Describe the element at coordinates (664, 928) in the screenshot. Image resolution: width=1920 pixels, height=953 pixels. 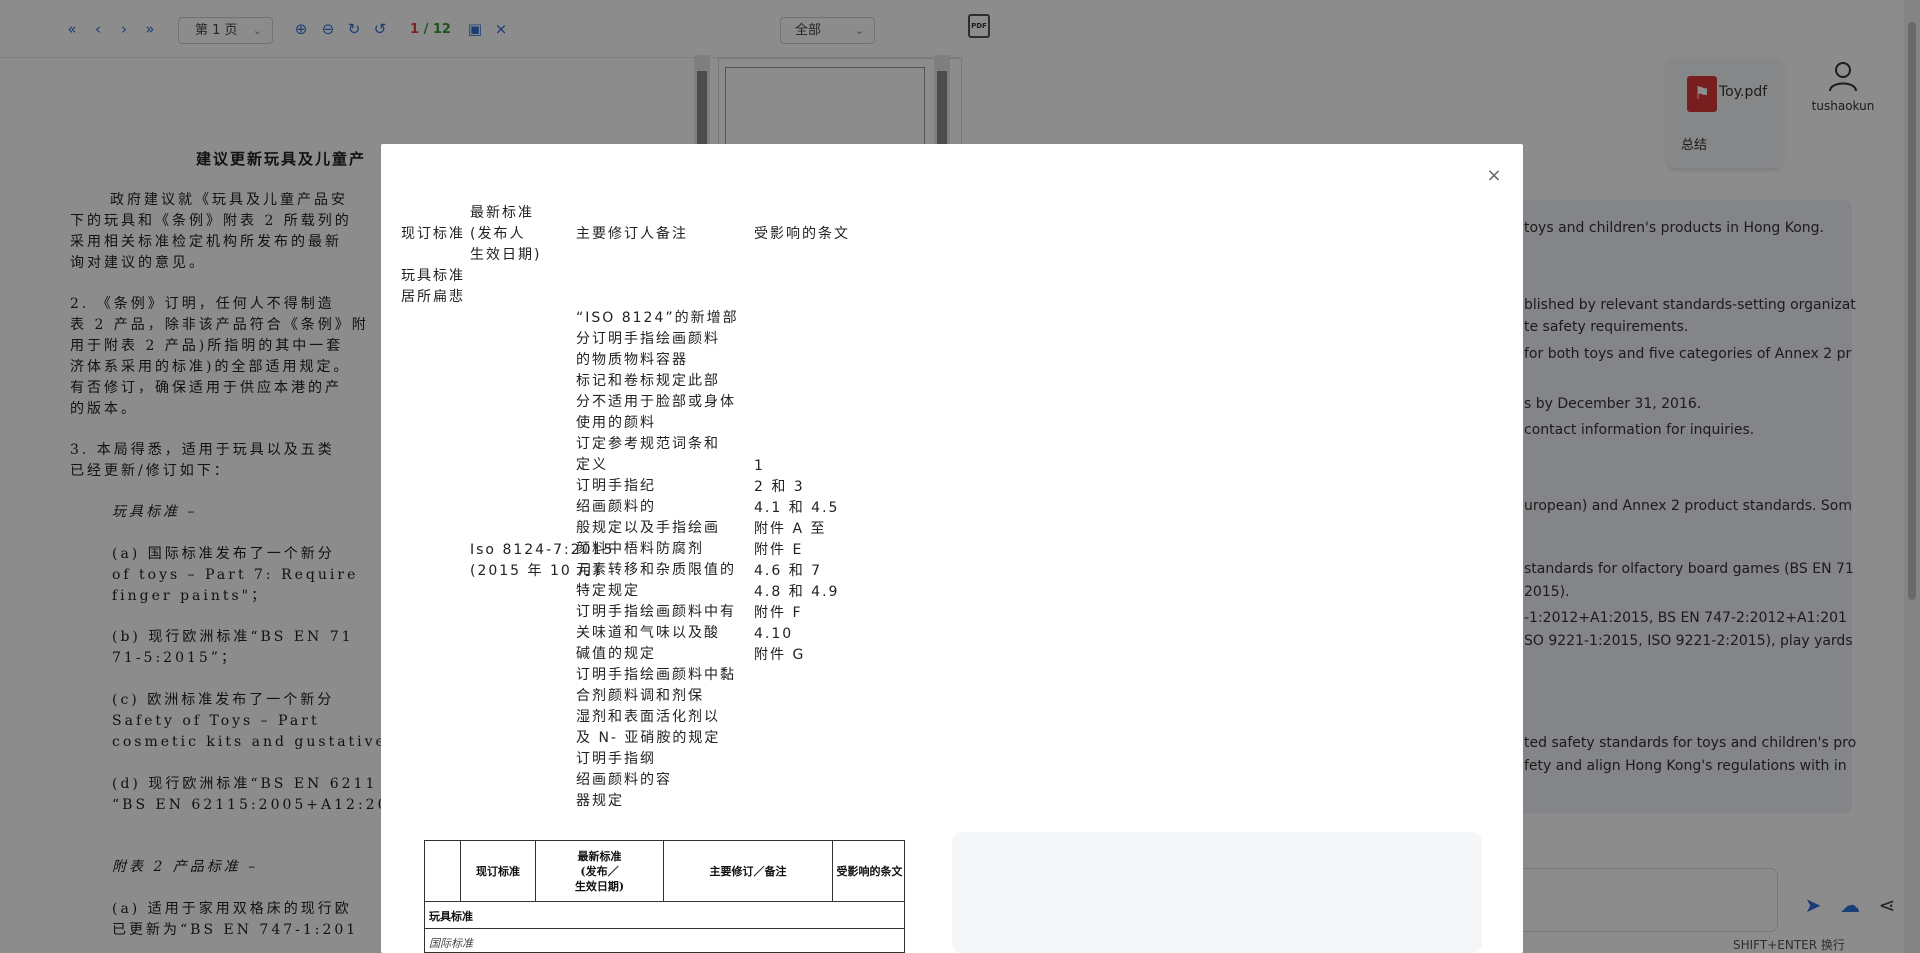
I see `table-divider` at that location.